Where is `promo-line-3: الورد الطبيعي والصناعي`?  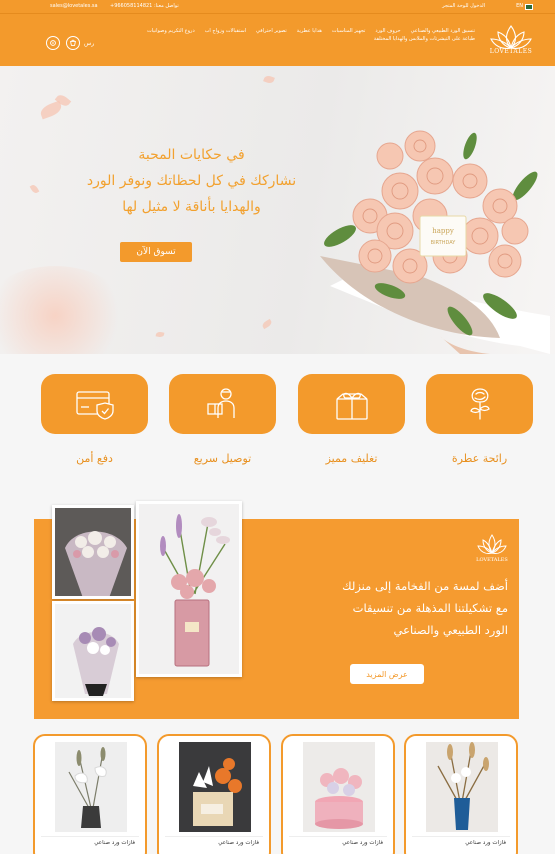 promo-line-3: الورد الطبيعي والصناعي is located at coordinates (450, 630).